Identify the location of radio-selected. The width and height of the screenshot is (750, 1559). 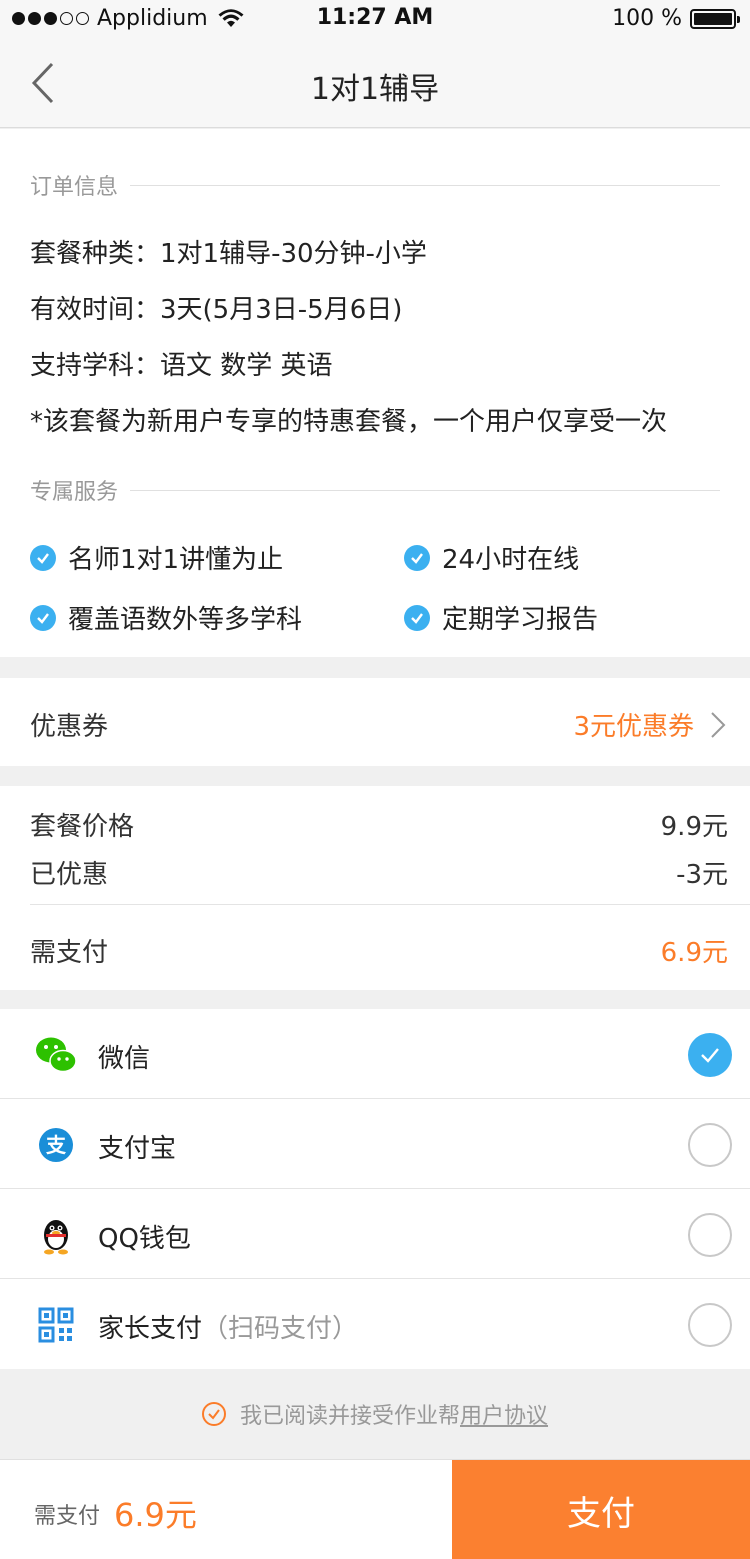
(710, 1055).